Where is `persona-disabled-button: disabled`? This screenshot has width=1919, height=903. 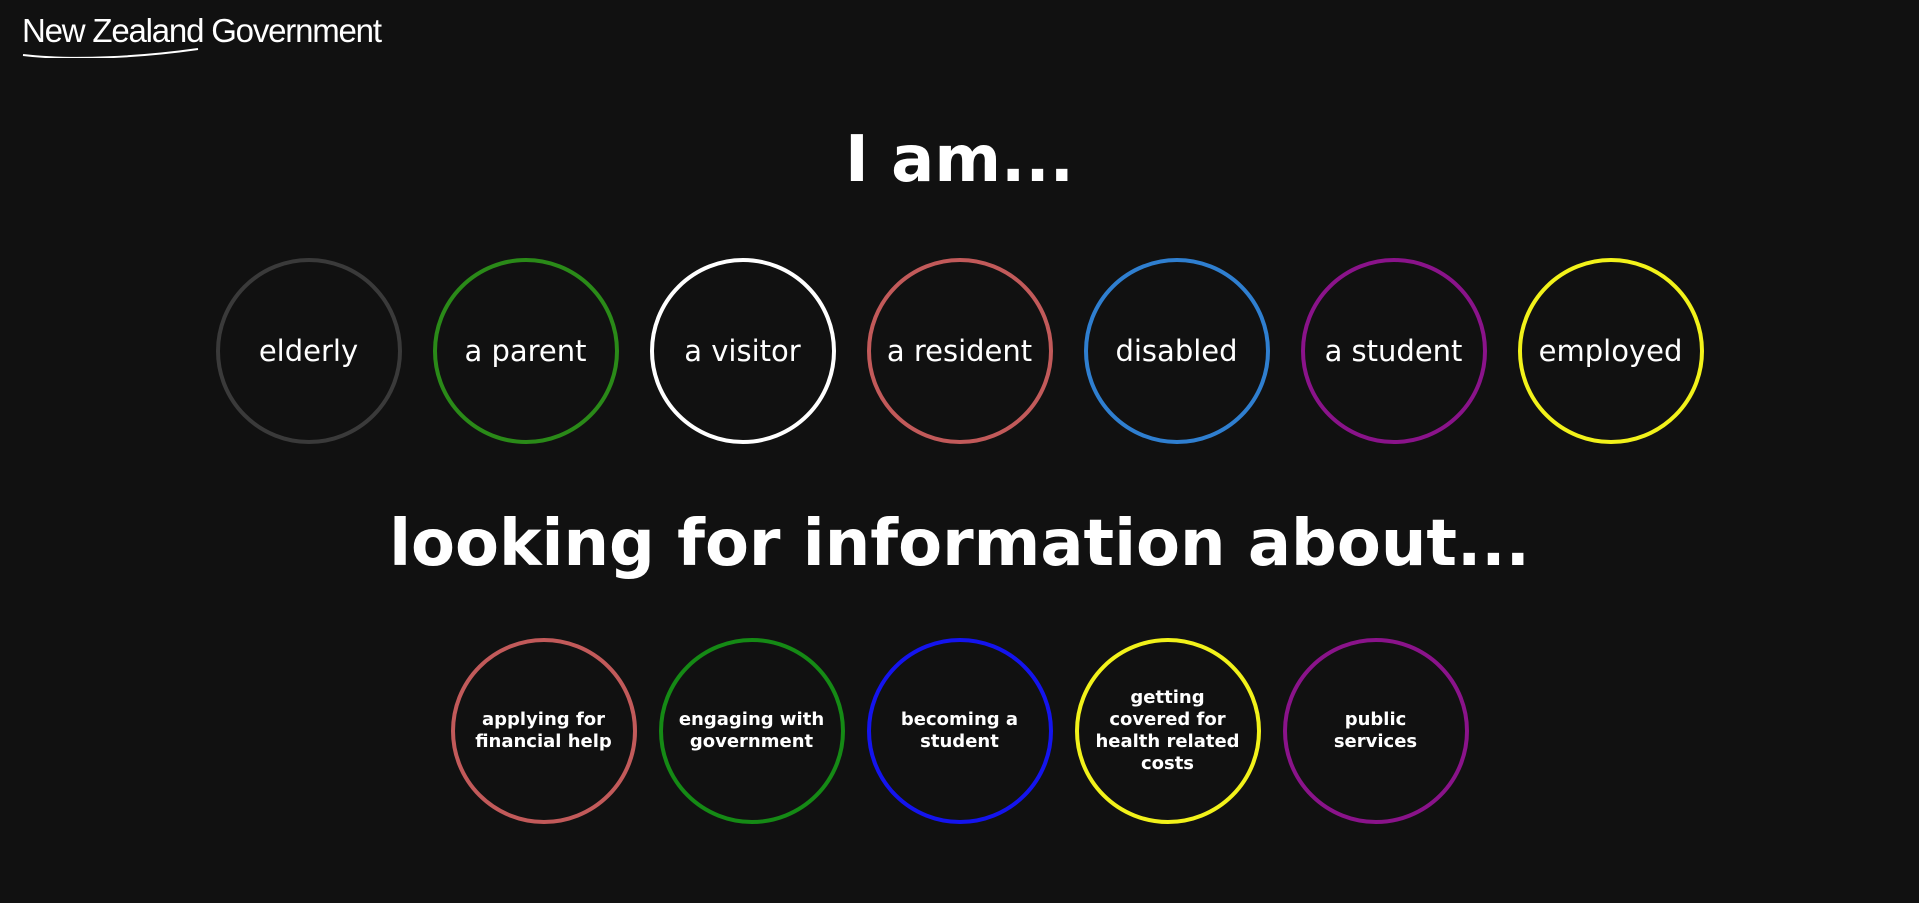
persona-disabled-button: disabled is located at coordinates (1176, 351).